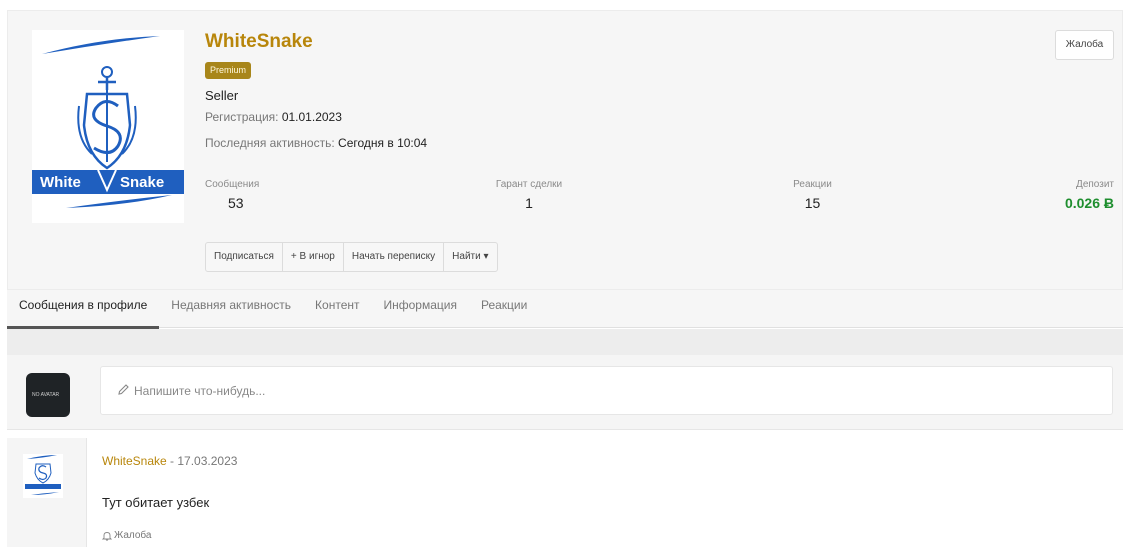  I want to click on logo-text-white: White, so click(60, 182).